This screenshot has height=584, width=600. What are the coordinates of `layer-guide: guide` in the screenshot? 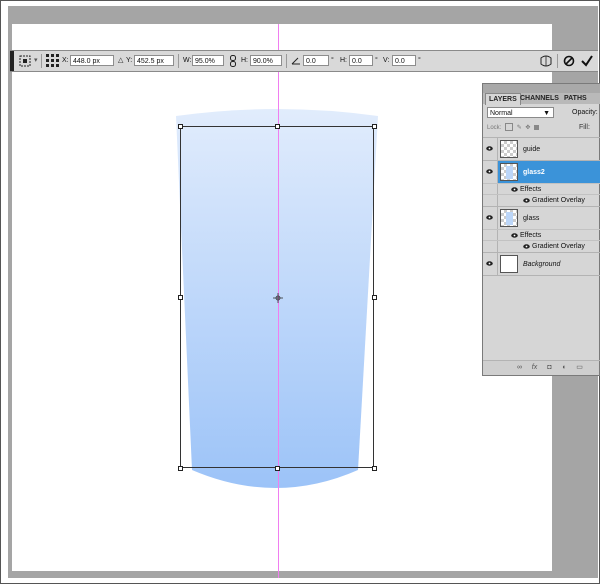 It's located at (541, 148).